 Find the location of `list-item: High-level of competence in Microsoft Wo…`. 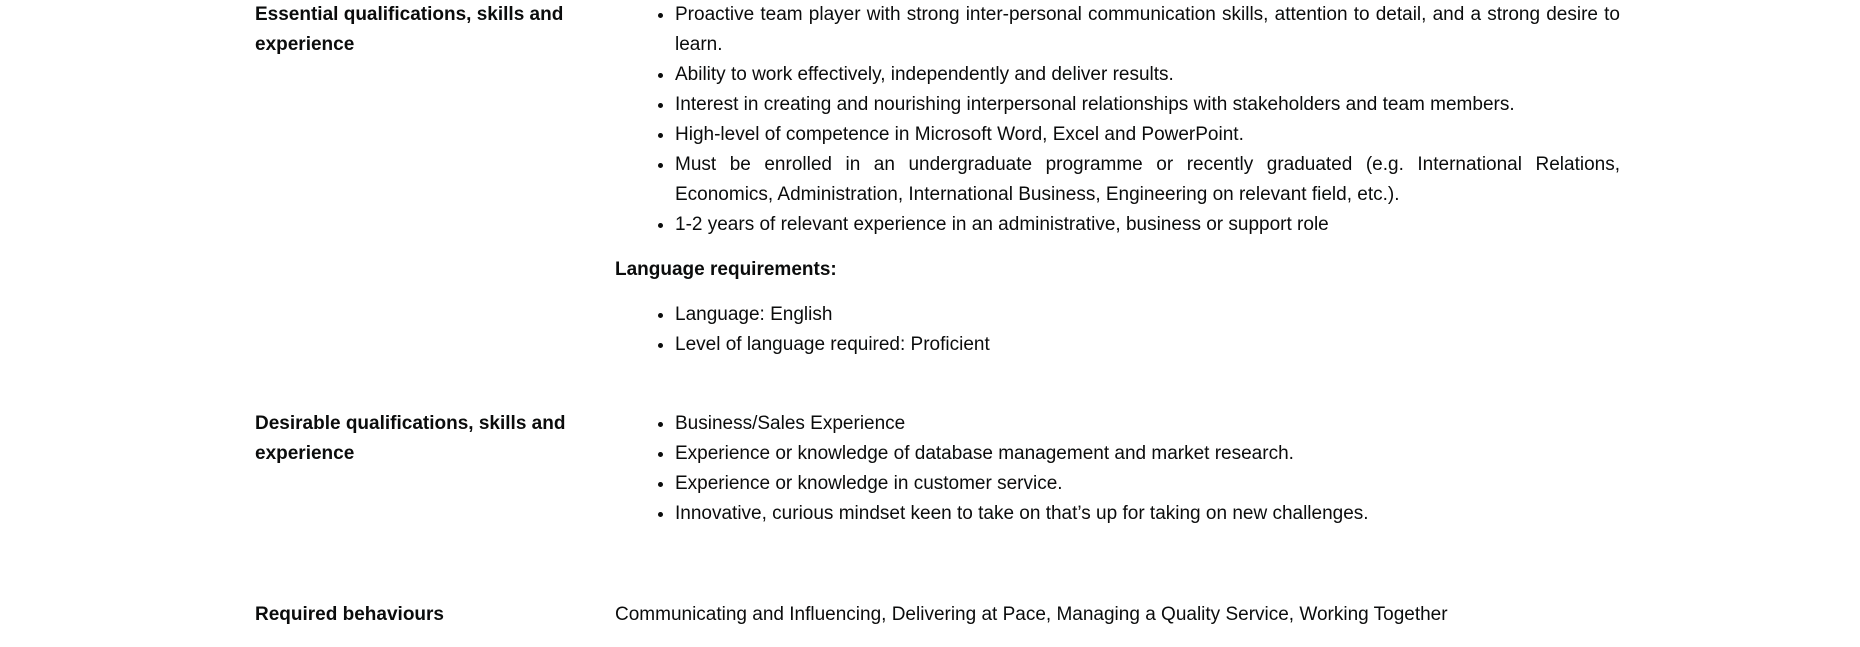

list-item: High-level of competence in Microsoft Wo… is located at coordinates (1147, 135).